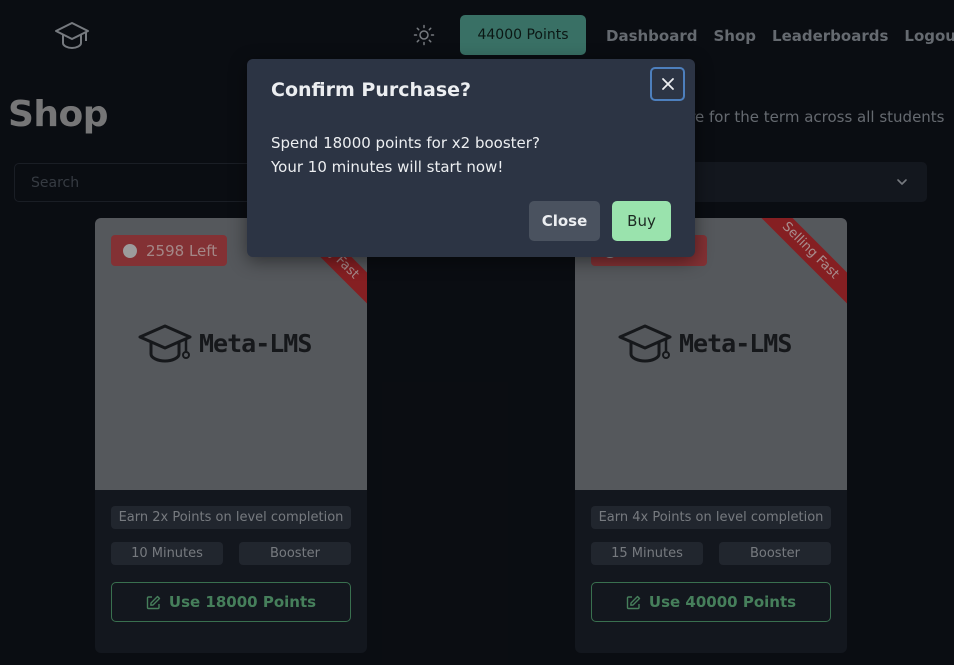 This screenshot has width=954, height=665. I want to click on close-icon, so click(667, 84).